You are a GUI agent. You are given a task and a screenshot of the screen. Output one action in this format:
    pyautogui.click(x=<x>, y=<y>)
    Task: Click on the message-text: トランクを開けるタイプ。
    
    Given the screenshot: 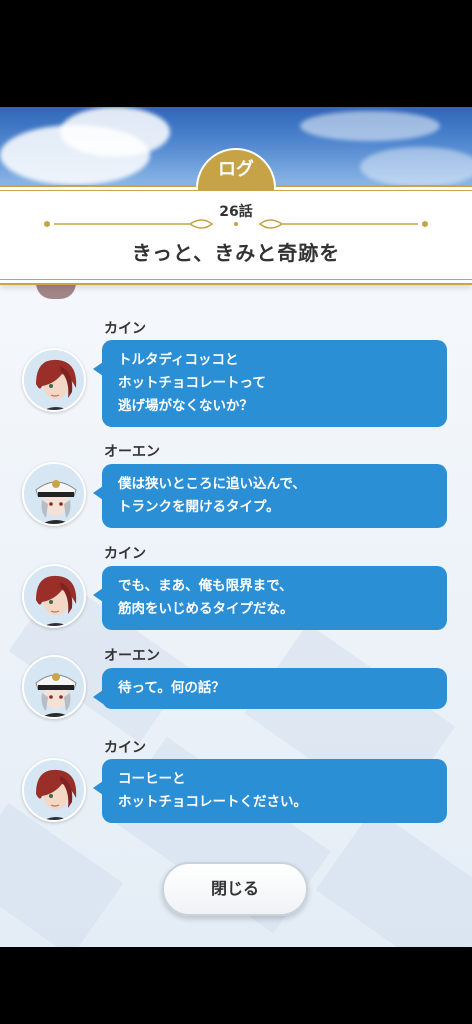 What is the action you would take?
    pyautogui.click(x=199, y=507)
    